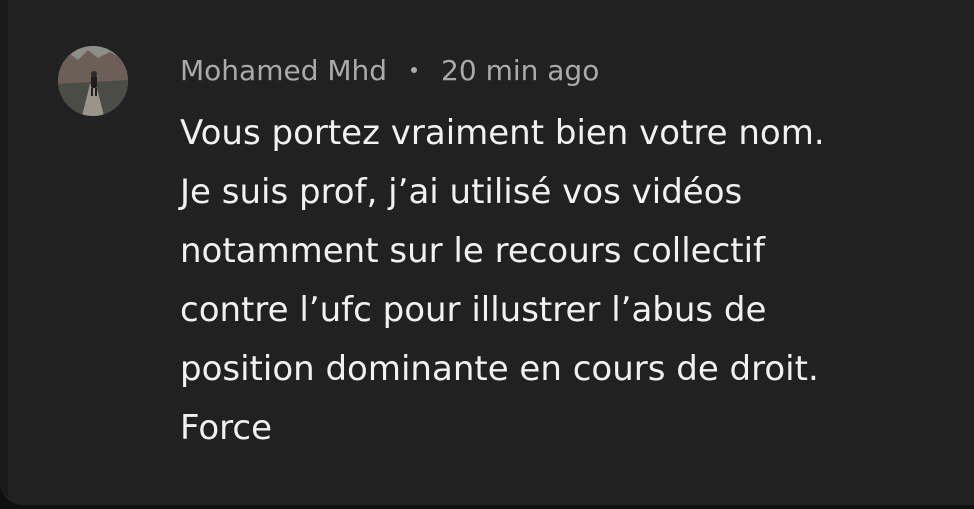 This screenshot has width=974, height=509. What do you see at coordinates (502, 133) in the screenshot?
I see `comment-line: Vous portez vraiment bien votre nom.` at bounding box center [502, 133].